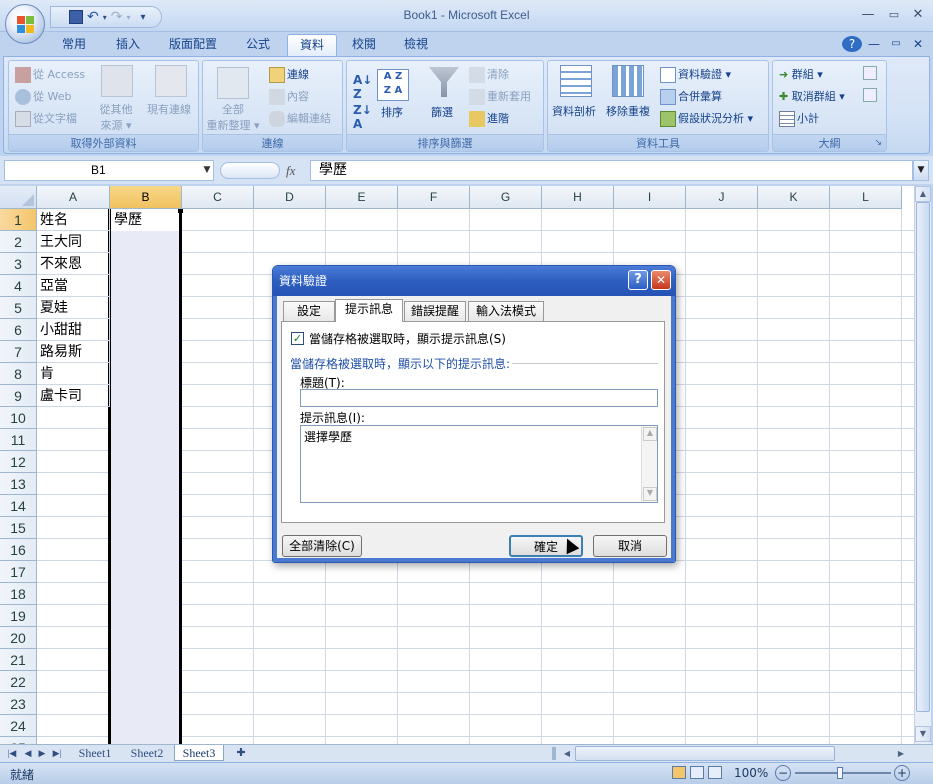 The height and width of the screenshot is (784, 933). What do you see at coordinates (392, 112) in the screenshot?
I see `sort-button: 排序` at bounding box center [392, 112].